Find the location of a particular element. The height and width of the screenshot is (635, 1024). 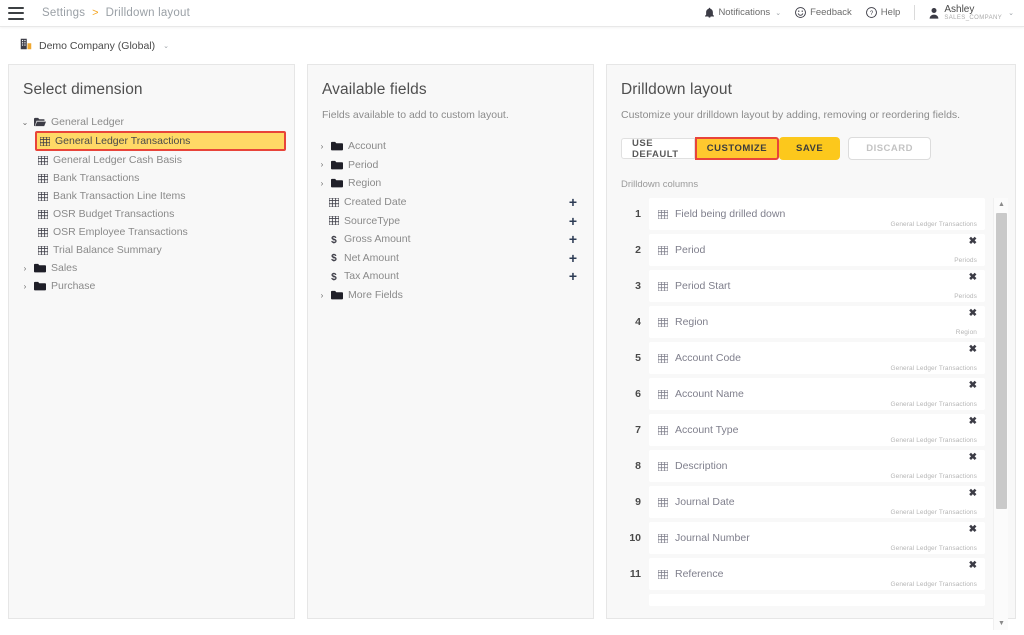

drilldown-column-card: Region ✖ Region is located at coordinates (817, 322).